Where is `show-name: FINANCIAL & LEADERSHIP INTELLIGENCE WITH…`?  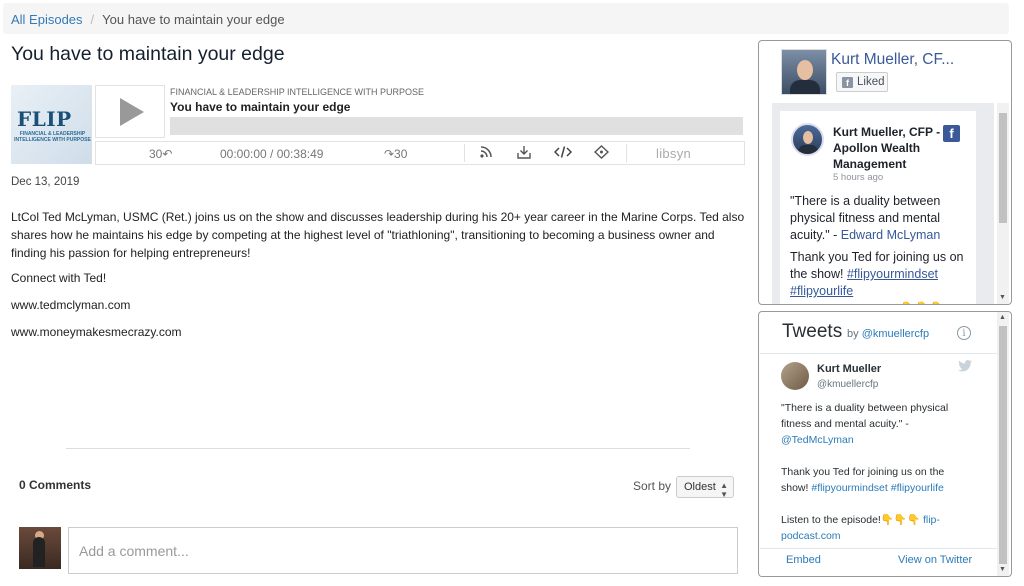
show-name: FINANCIAL & LEADERSHIP INTELLIGENCE WITH… is located at coordinates (297, 92).